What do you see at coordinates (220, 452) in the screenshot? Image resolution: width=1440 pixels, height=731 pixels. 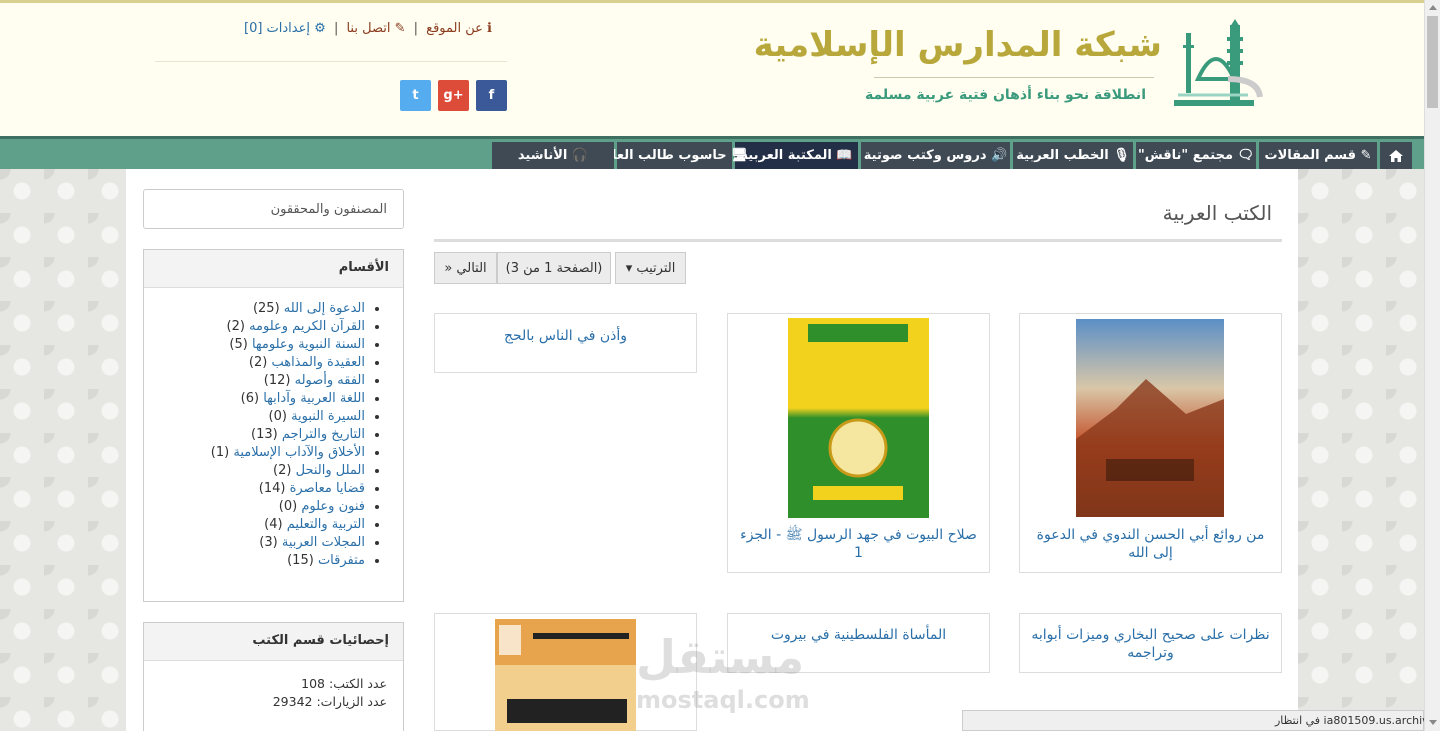 I see `category-count: (1)` at bounding box center [220, 452].